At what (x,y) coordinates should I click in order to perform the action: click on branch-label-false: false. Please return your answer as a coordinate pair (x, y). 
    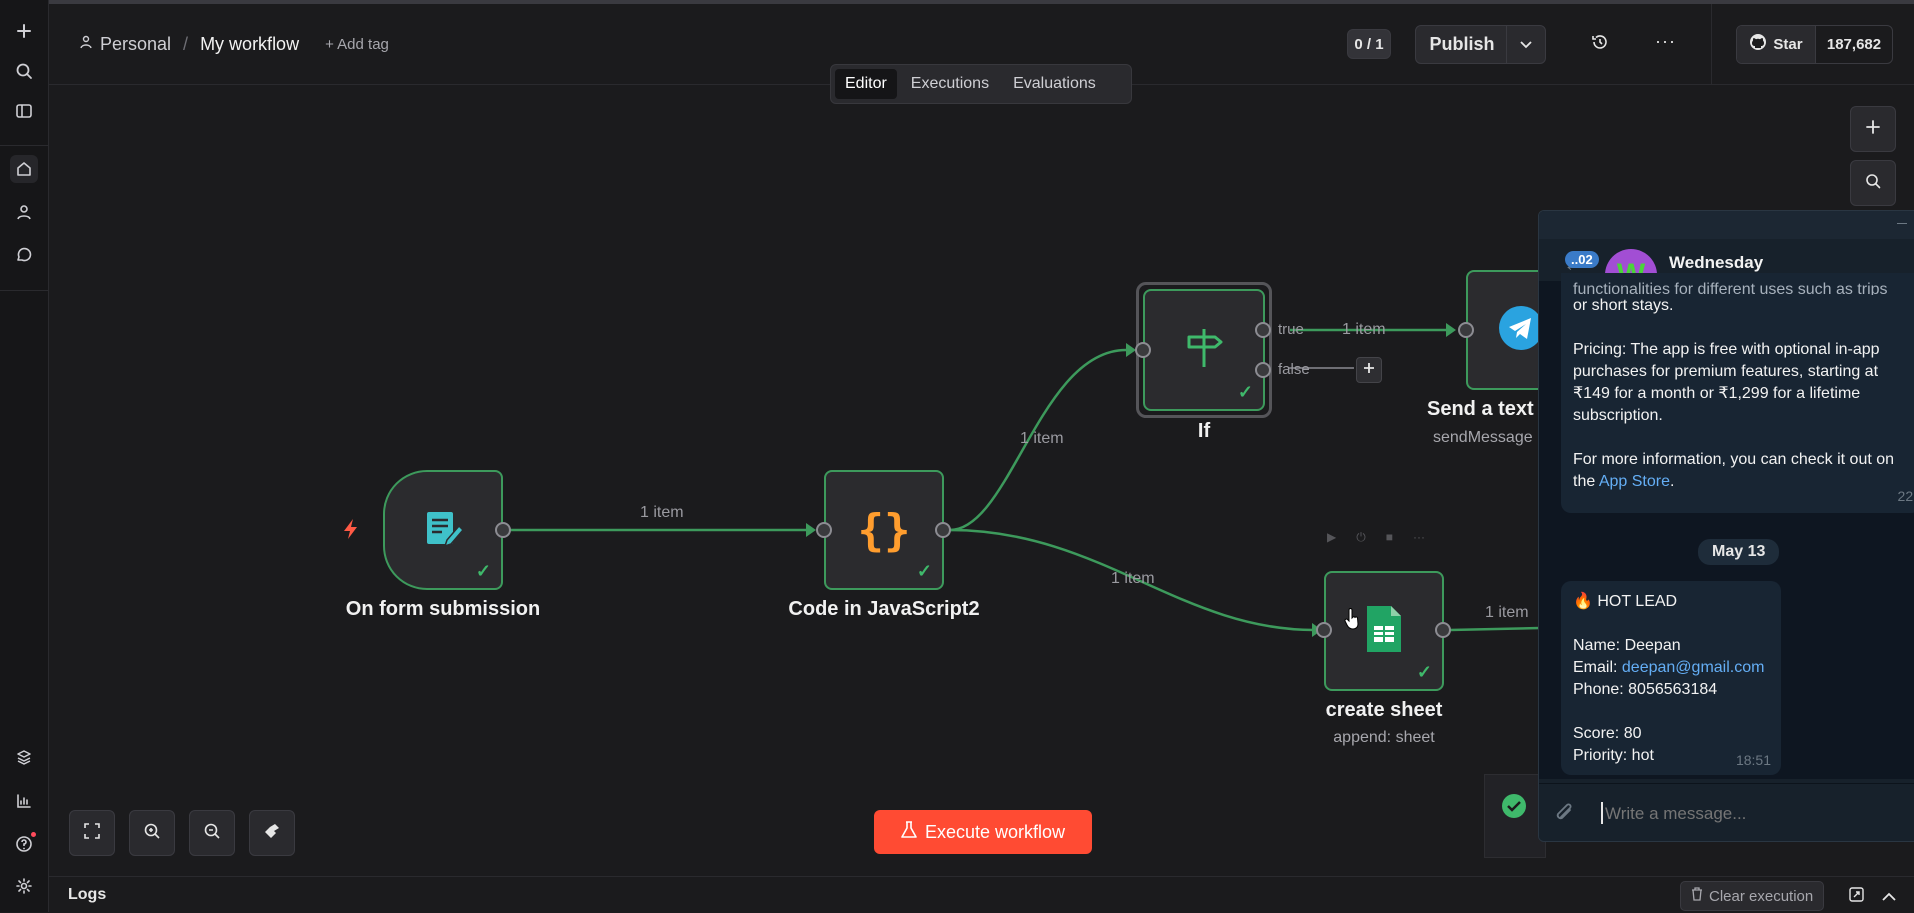
    Looking at the image, I should click on (1294, 369).